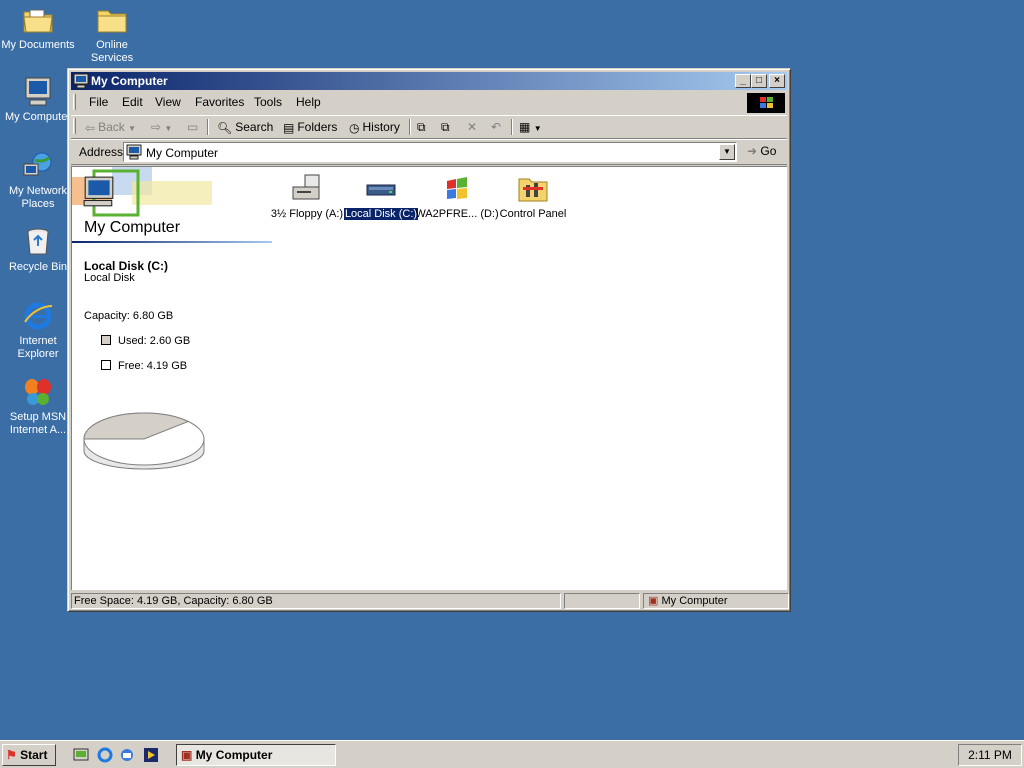 Image resolution: width=1024 pixels, height=768 pixels. I want to click on address-dropdown-button: ▼, so click(727, 152).